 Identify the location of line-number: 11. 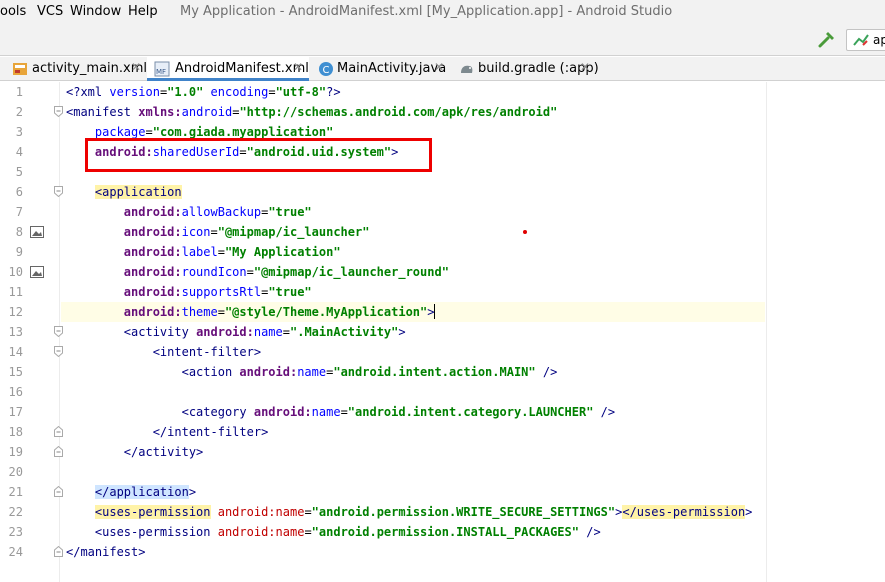
(15, 292).